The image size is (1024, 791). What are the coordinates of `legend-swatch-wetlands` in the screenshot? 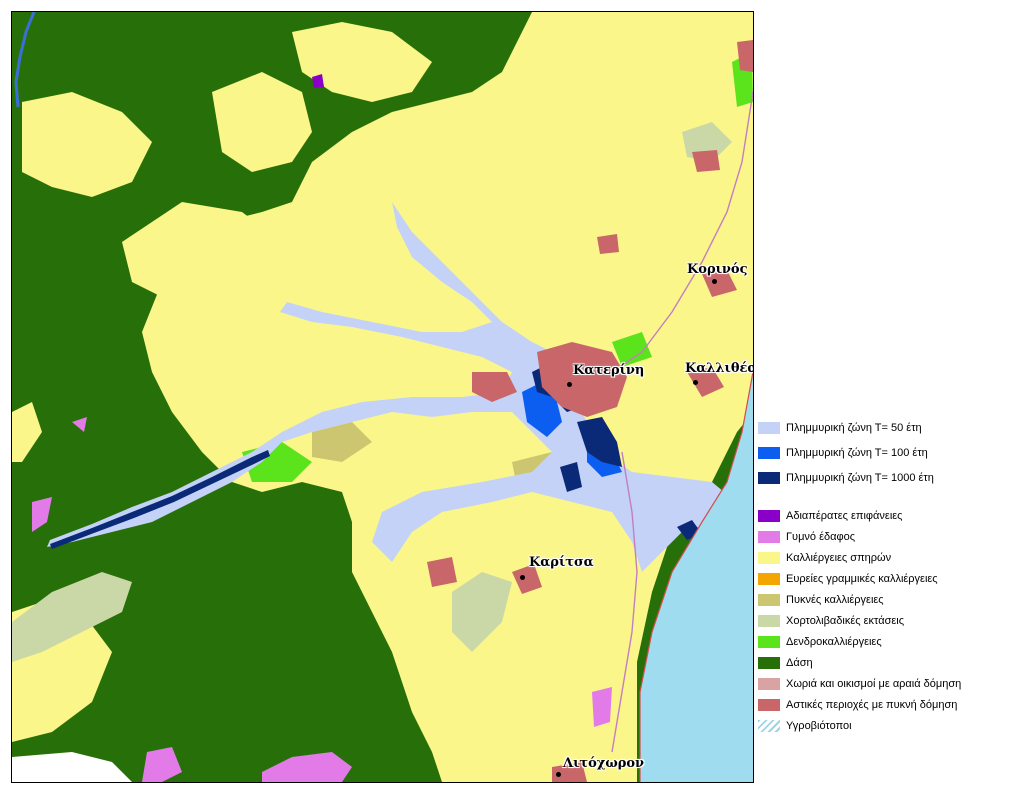 It's located at (769, 726).